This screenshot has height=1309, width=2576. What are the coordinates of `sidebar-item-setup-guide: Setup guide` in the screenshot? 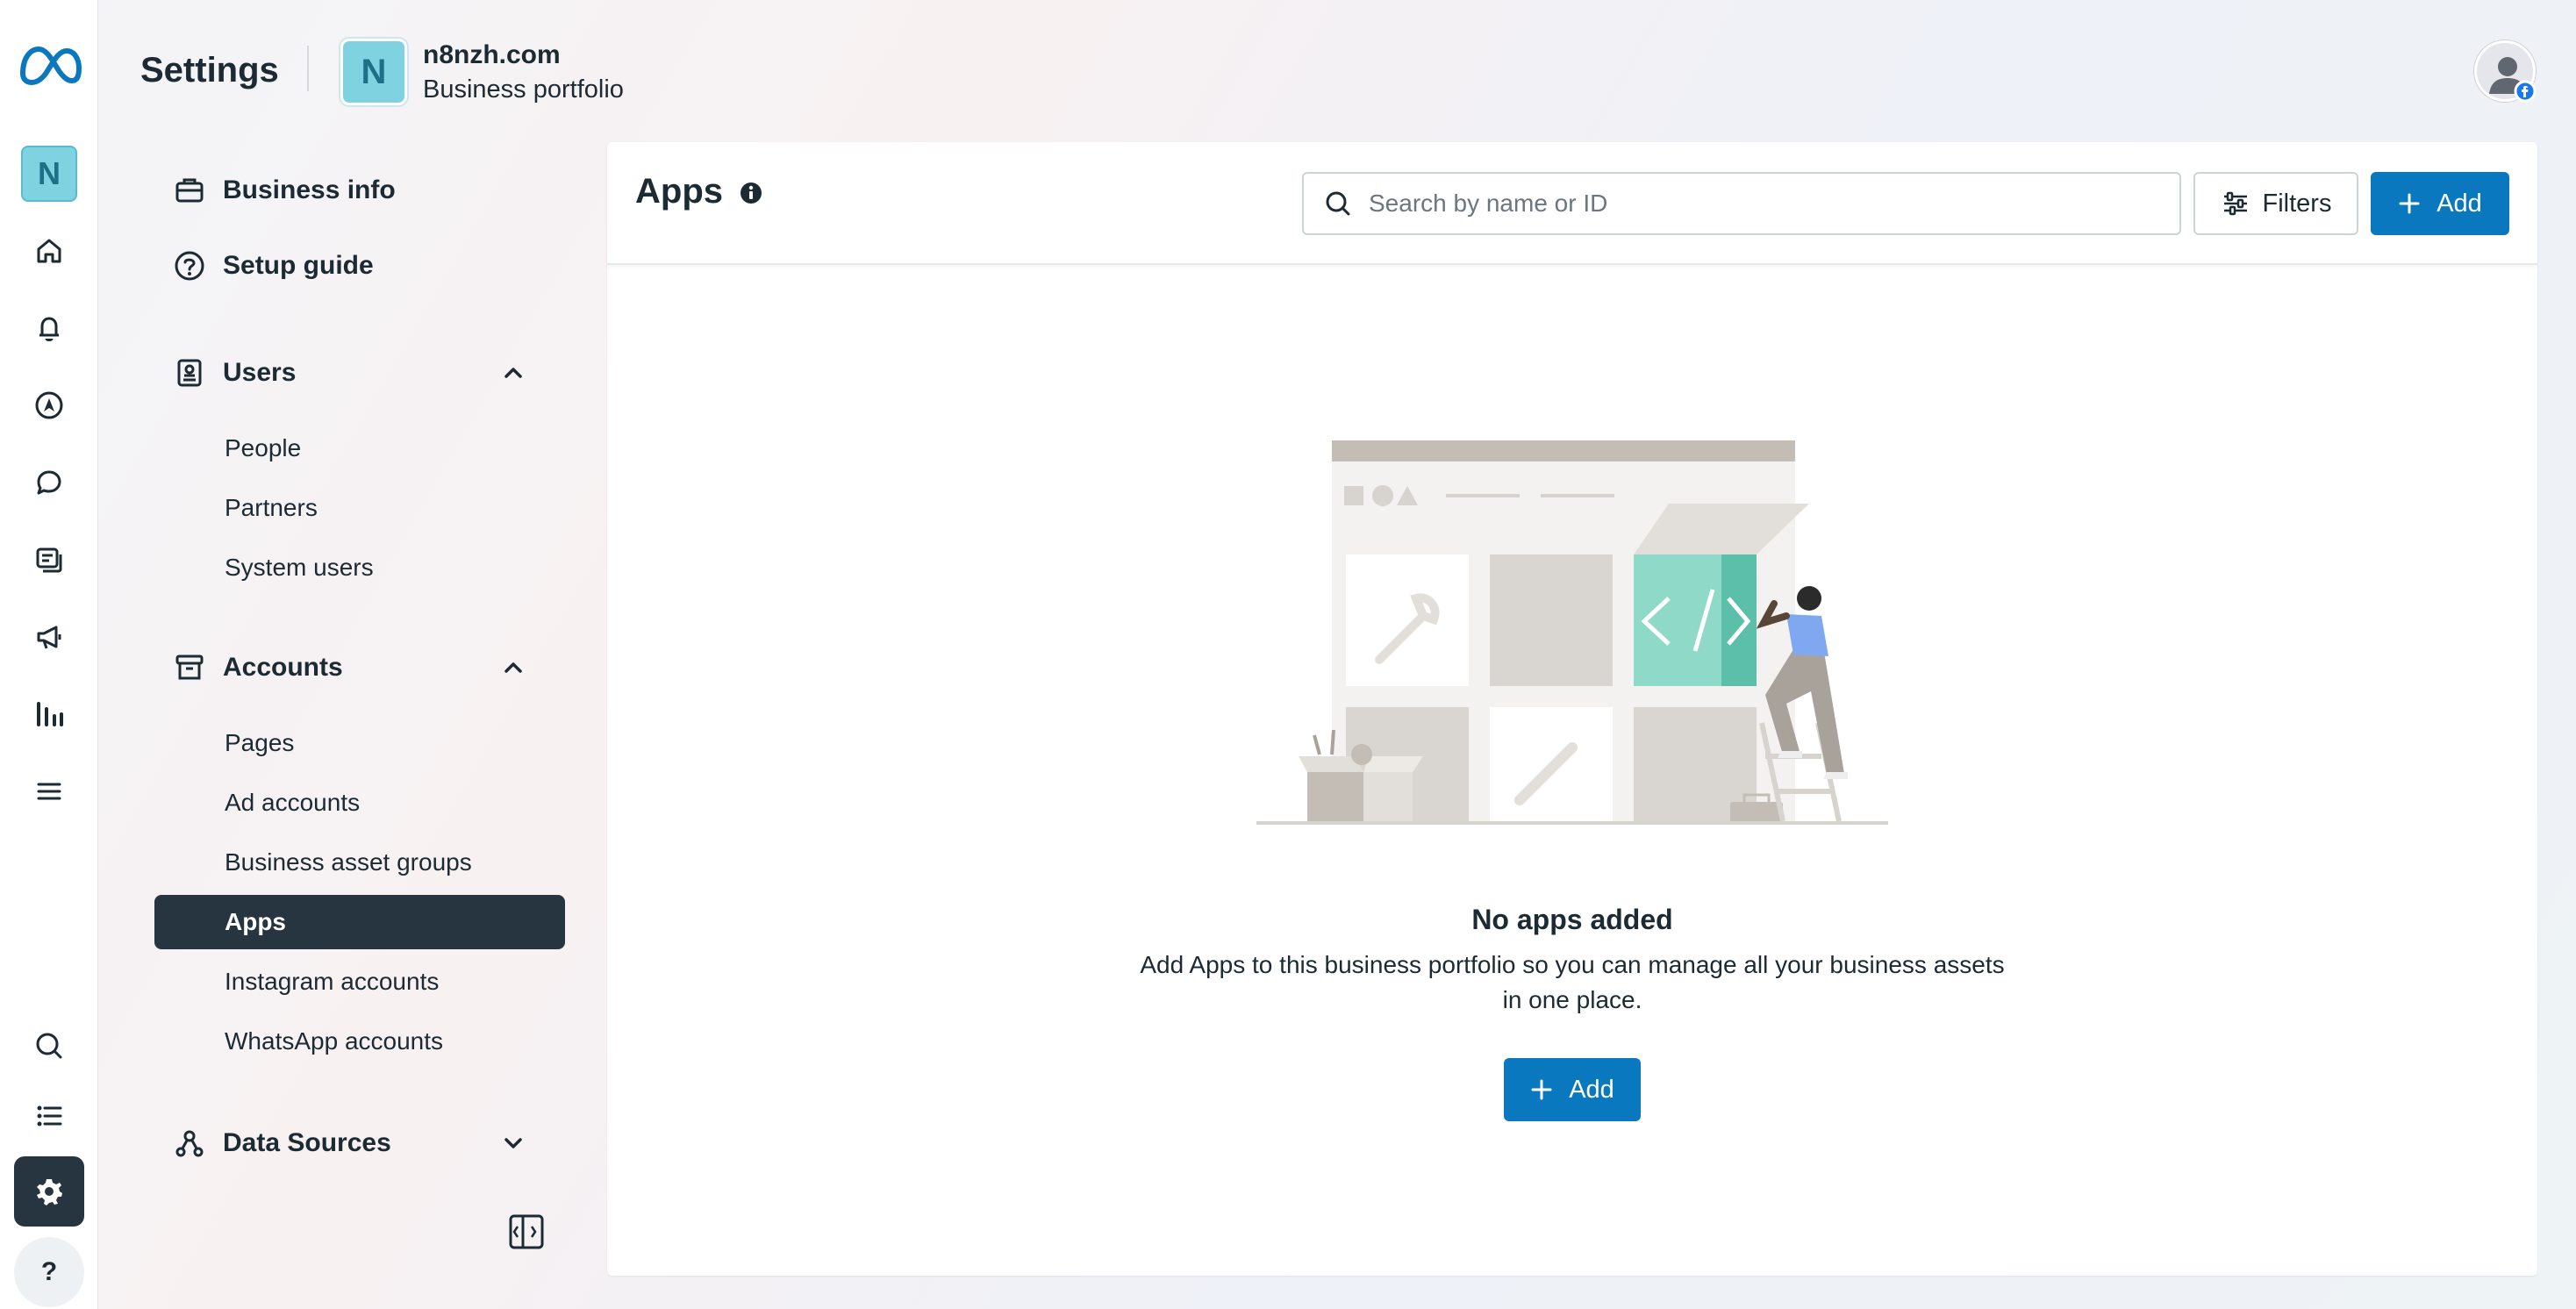 It's located at (359, 266).